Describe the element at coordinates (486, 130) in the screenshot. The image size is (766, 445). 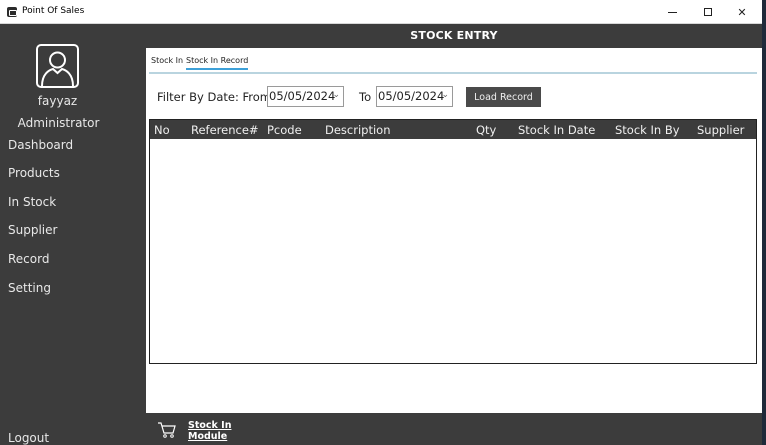
I see `column-header-qty: Qty` at that location.